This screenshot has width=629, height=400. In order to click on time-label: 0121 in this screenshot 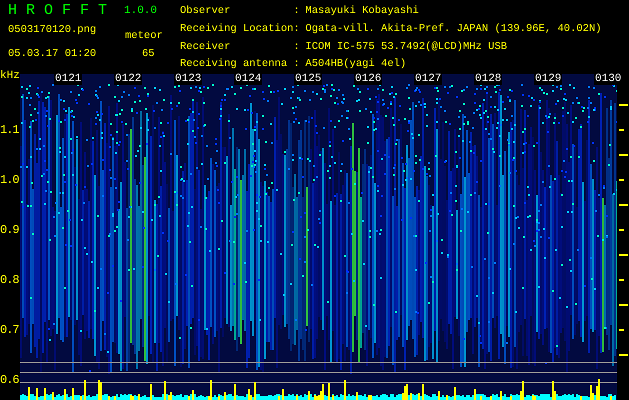, I will do `click(68, 79)`.